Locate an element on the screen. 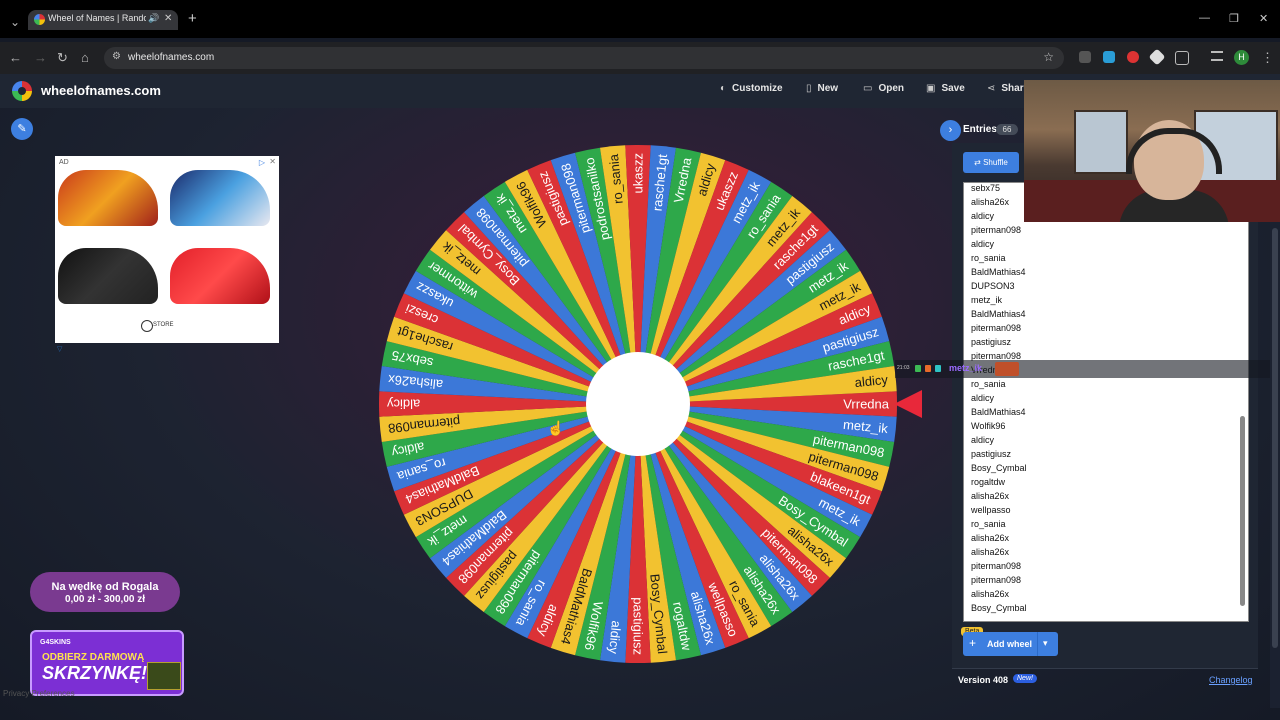  entry-line: Wolfik96 is located at coordinates (988, 426).